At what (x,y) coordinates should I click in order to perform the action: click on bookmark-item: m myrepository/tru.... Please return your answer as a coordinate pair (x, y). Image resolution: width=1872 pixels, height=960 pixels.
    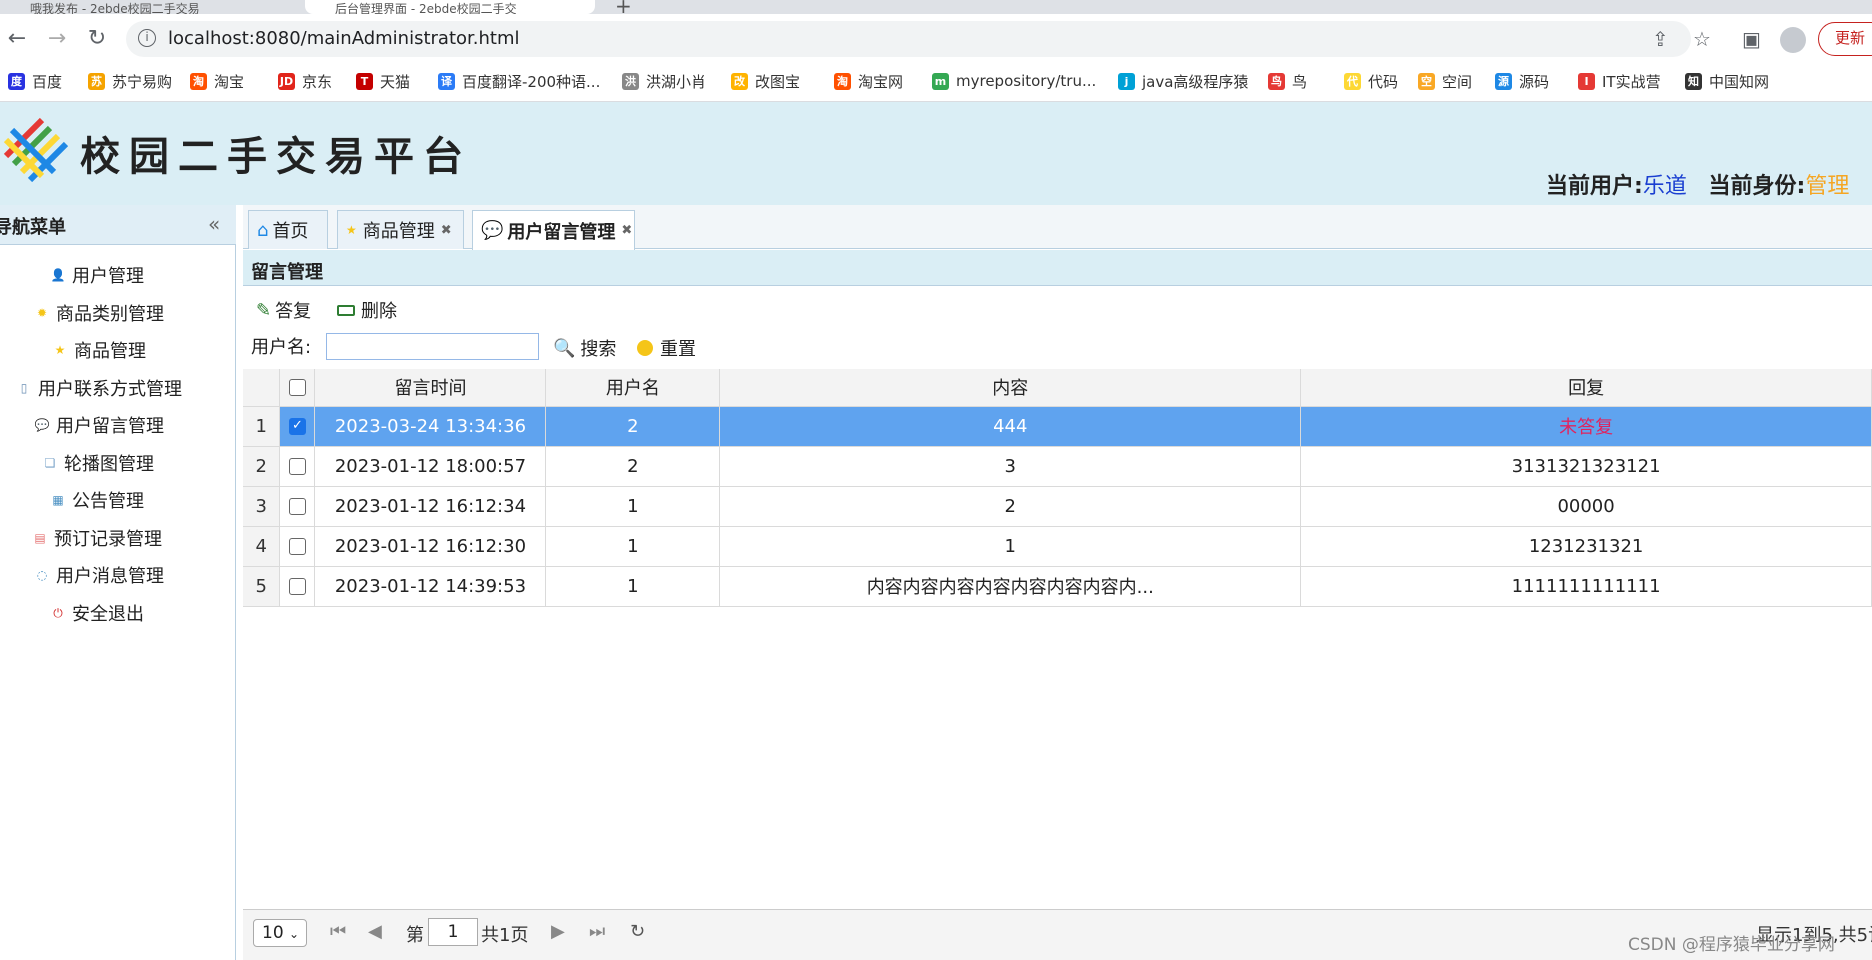
    Looking at the image, I should click on (1014, 81).